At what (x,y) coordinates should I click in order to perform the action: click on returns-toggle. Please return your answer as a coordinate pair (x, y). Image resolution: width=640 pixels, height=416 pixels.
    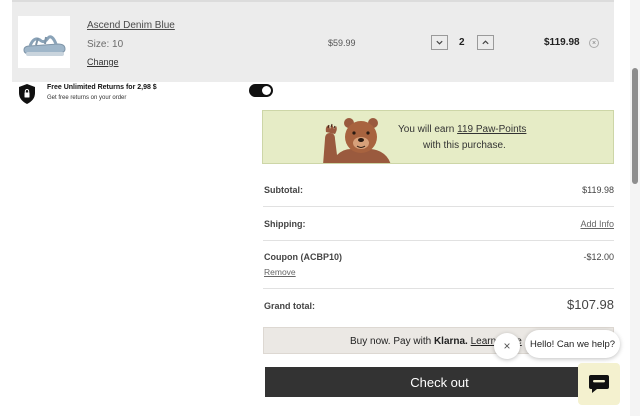
    Looking at the image, I should click on (261, 90).